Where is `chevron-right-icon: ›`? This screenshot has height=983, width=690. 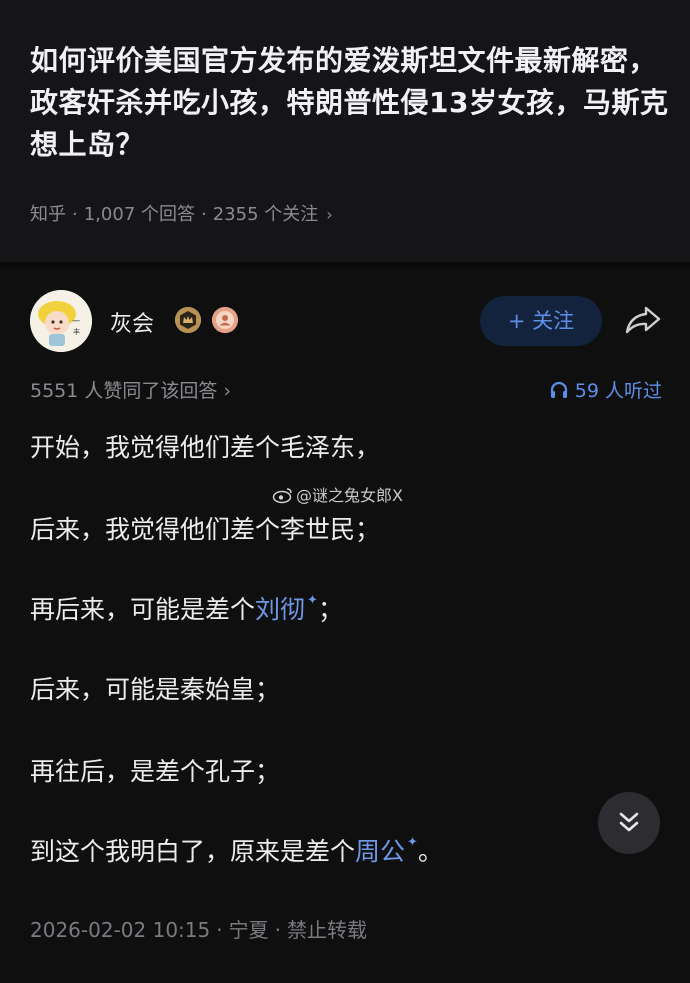 chevron-right-icon: › is located at coordinates (329, 214).